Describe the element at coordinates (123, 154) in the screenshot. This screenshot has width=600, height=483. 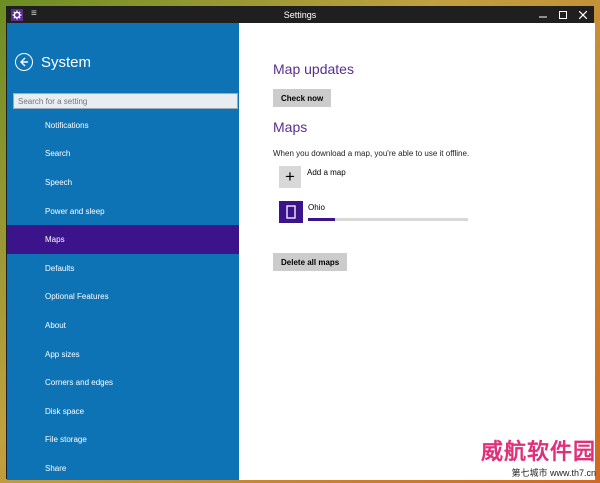
I see `sidebar-item-search: Search` at that location.